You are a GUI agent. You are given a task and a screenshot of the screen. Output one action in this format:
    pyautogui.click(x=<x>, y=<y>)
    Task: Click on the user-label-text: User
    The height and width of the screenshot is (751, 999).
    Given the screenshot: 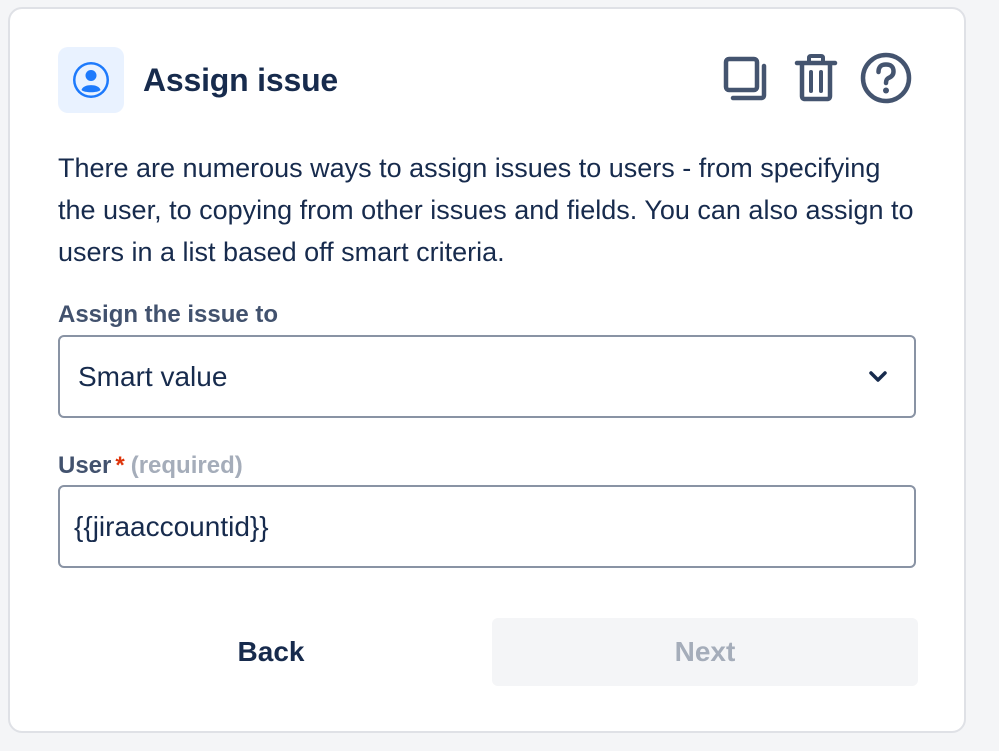 What is the action you would take?
    pyautogui.click(x=85, y=465)
    